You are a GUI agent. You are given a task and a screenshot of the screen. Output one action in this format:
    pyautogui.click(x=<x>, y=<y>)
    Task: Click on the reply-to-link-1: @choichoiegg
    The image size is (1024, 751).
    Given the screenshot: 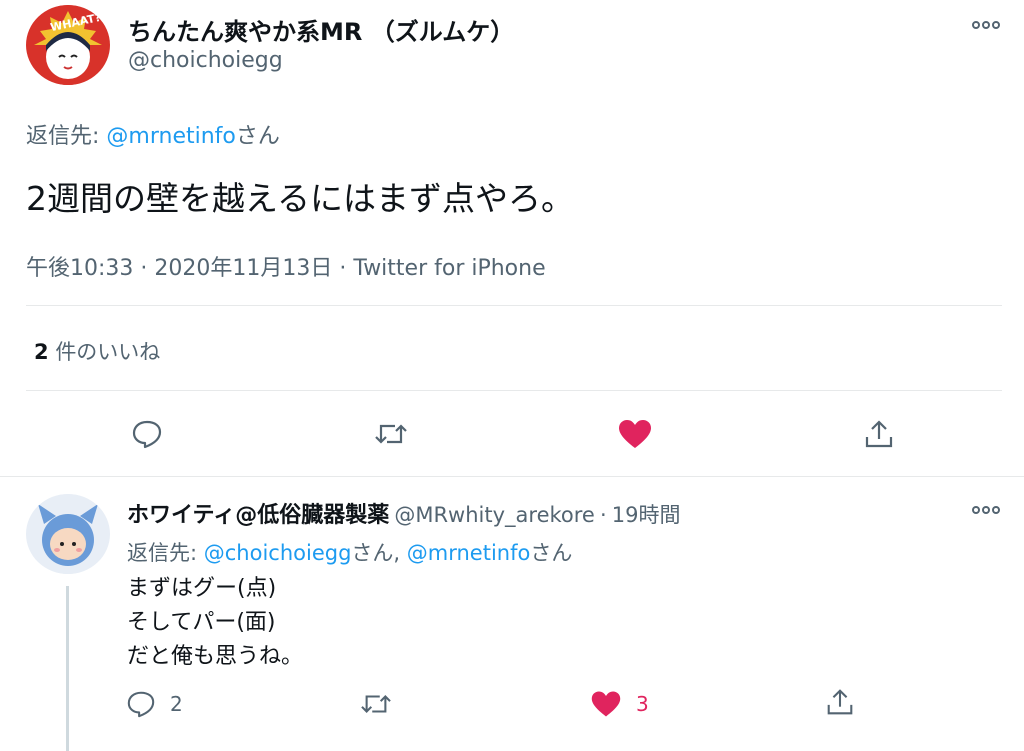 What is the action you would take?
    pyautogui.click(x=278, y=553)
    